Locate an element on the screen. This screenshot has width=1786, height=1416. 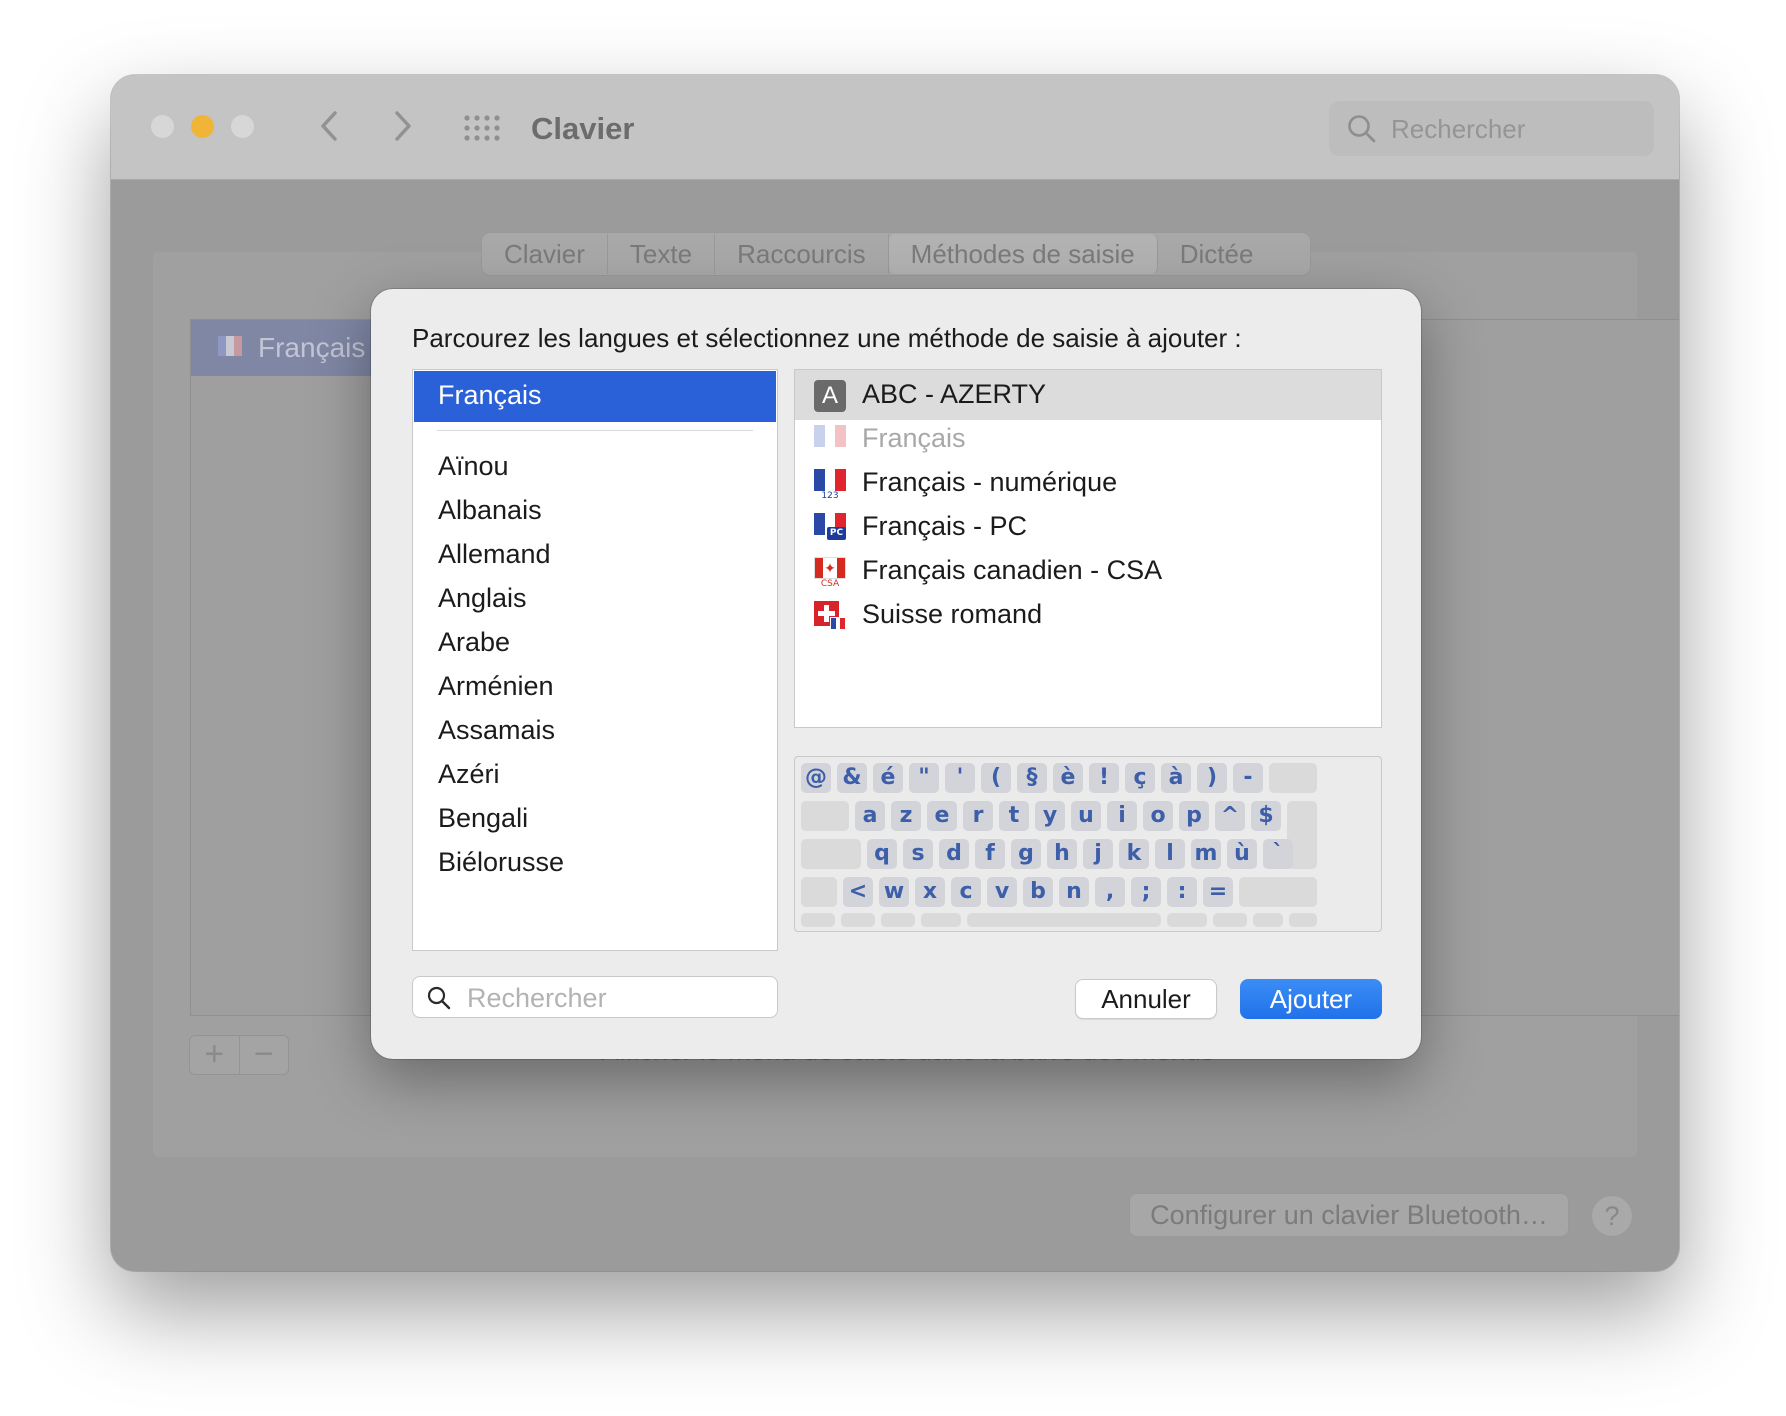
key: ; is located at coordinates (1146, 892).